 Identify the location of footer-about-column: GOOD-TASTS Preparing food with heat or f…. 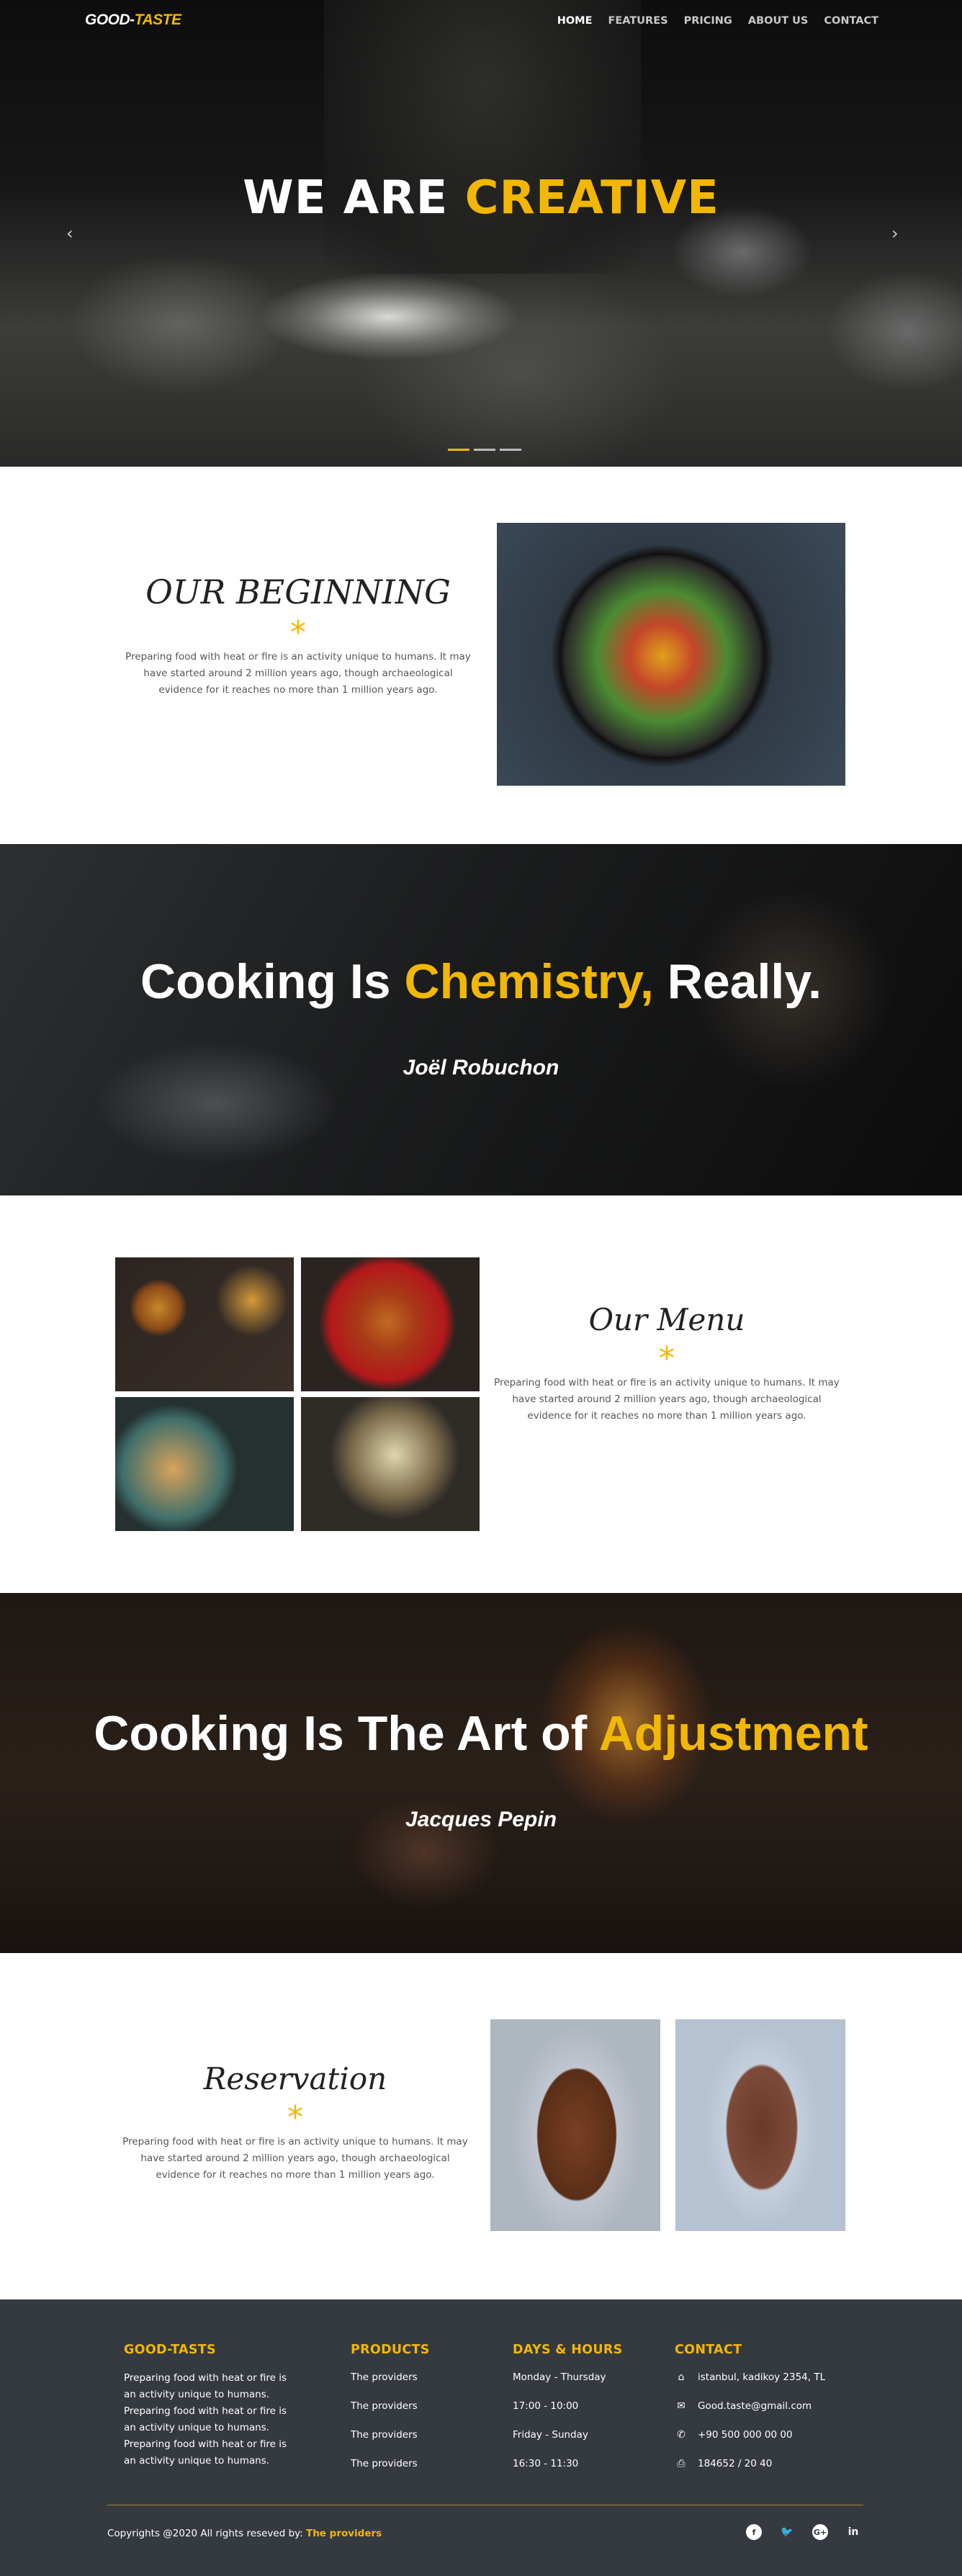
(217, 2406).